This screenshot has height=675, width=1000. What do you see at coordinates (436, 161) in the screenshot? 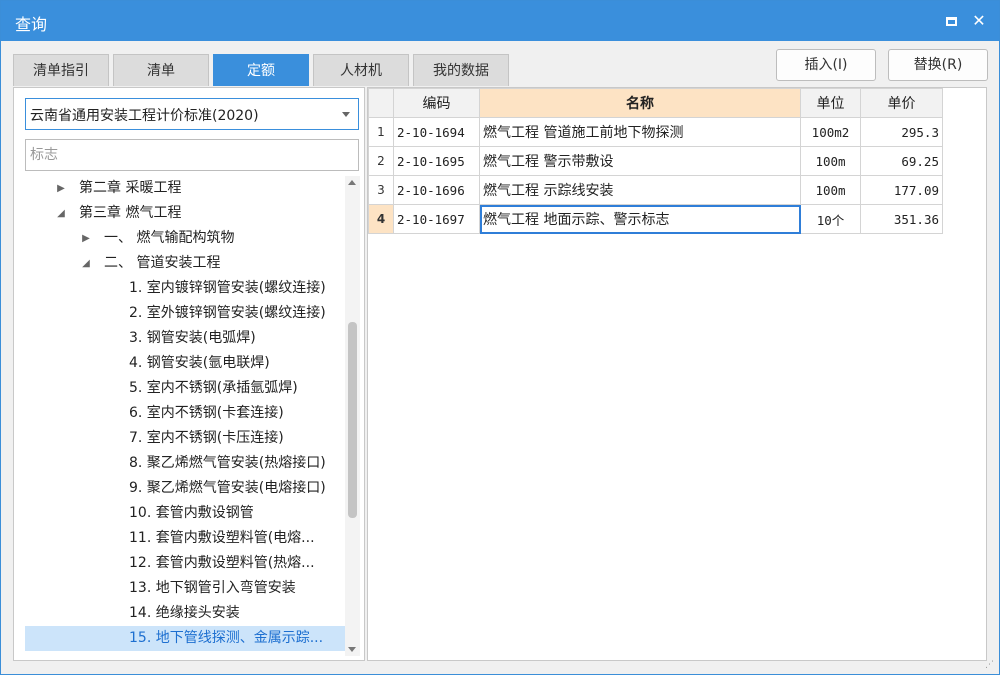
I see `cell-code: 2-10-1695` at bounding box center [436, 161].